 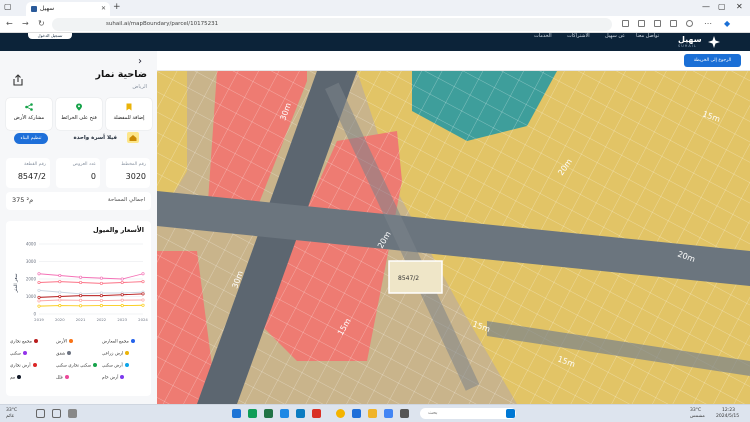 I want to click on back-to-map-button: الرجوع إلى الخريطة, so click(x=712, y=60).